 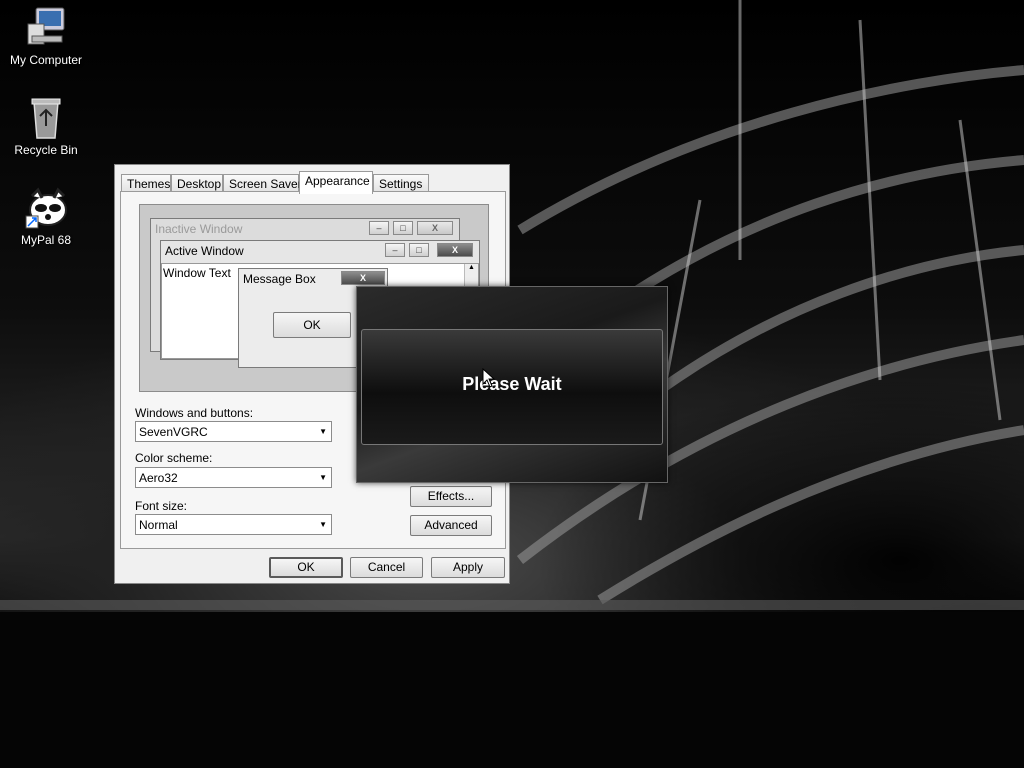 I want to click on recycle-bin-icon, so click(x=46, y=118).